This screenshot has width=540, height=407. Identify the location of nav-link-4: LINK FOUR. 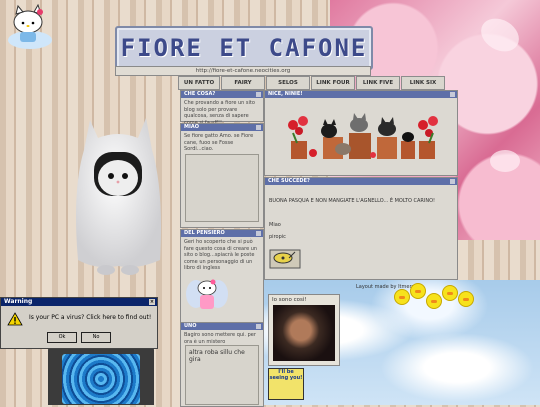
(333, 83).